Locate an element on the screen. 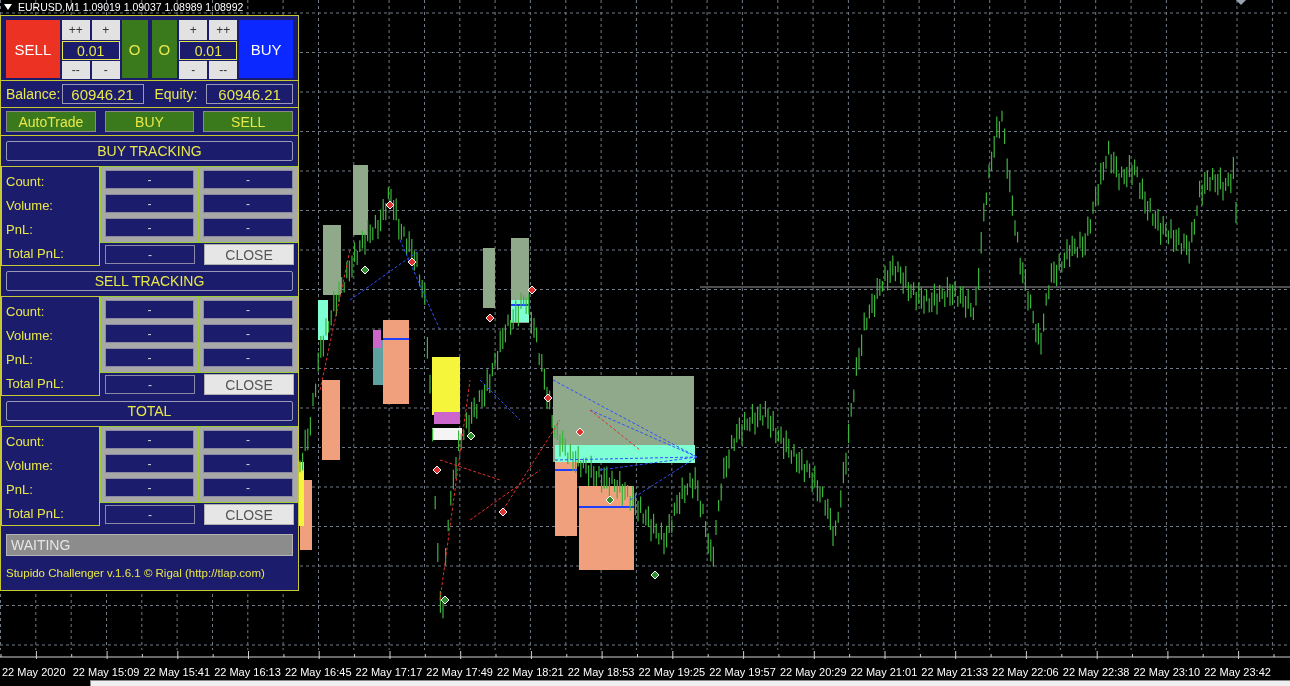 The height and width of the screenshot is (686, 1290). time-axis-label: 22 May 21:01 is located at coordinates (884, 672).